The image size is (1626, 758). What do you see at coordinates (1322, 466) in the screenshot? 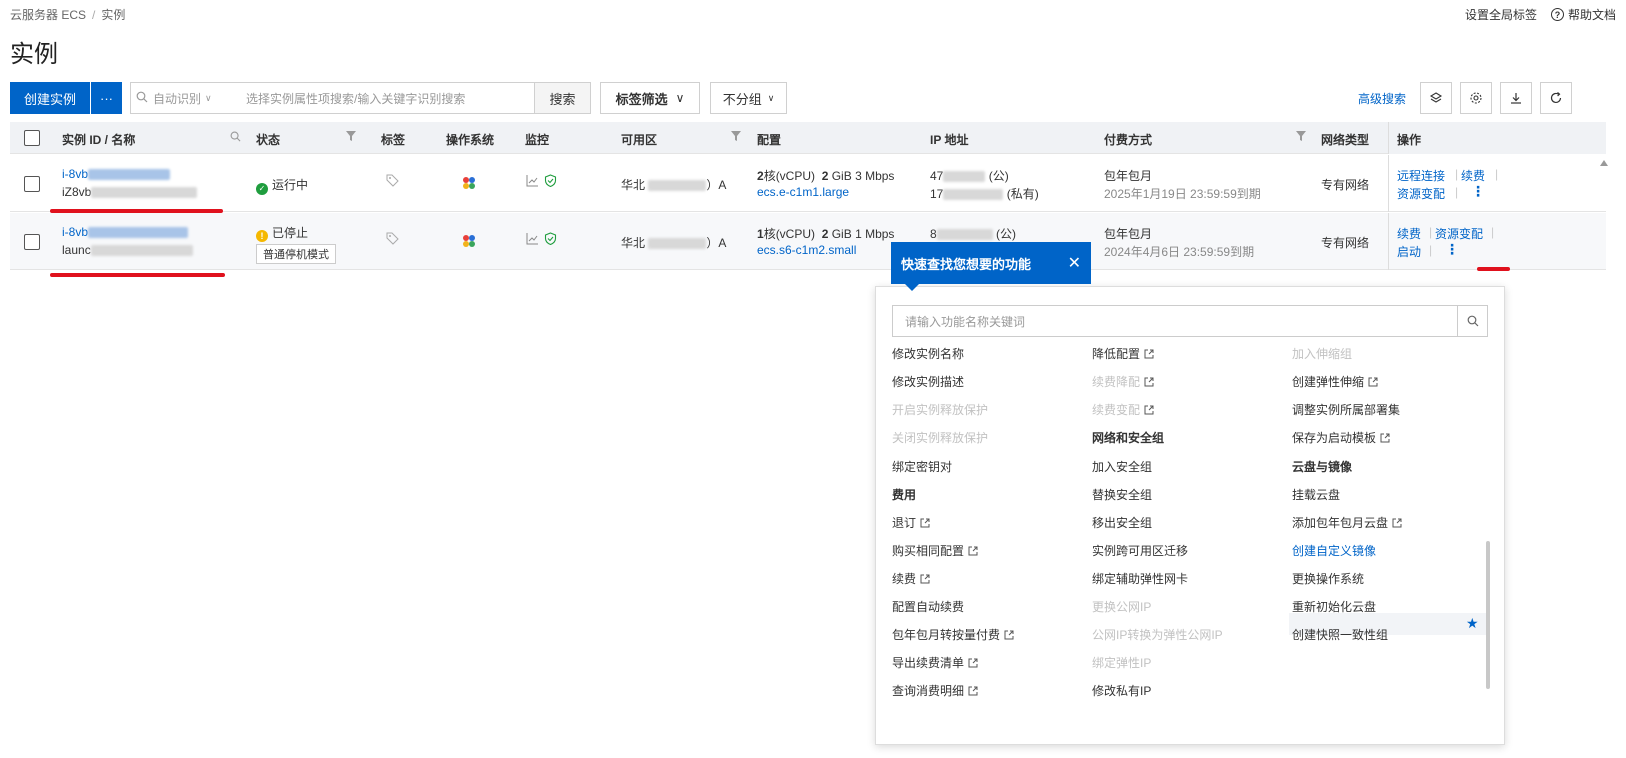
I see `menu-item-label: 云盘与镜像` at bounding box center [1322, 466].